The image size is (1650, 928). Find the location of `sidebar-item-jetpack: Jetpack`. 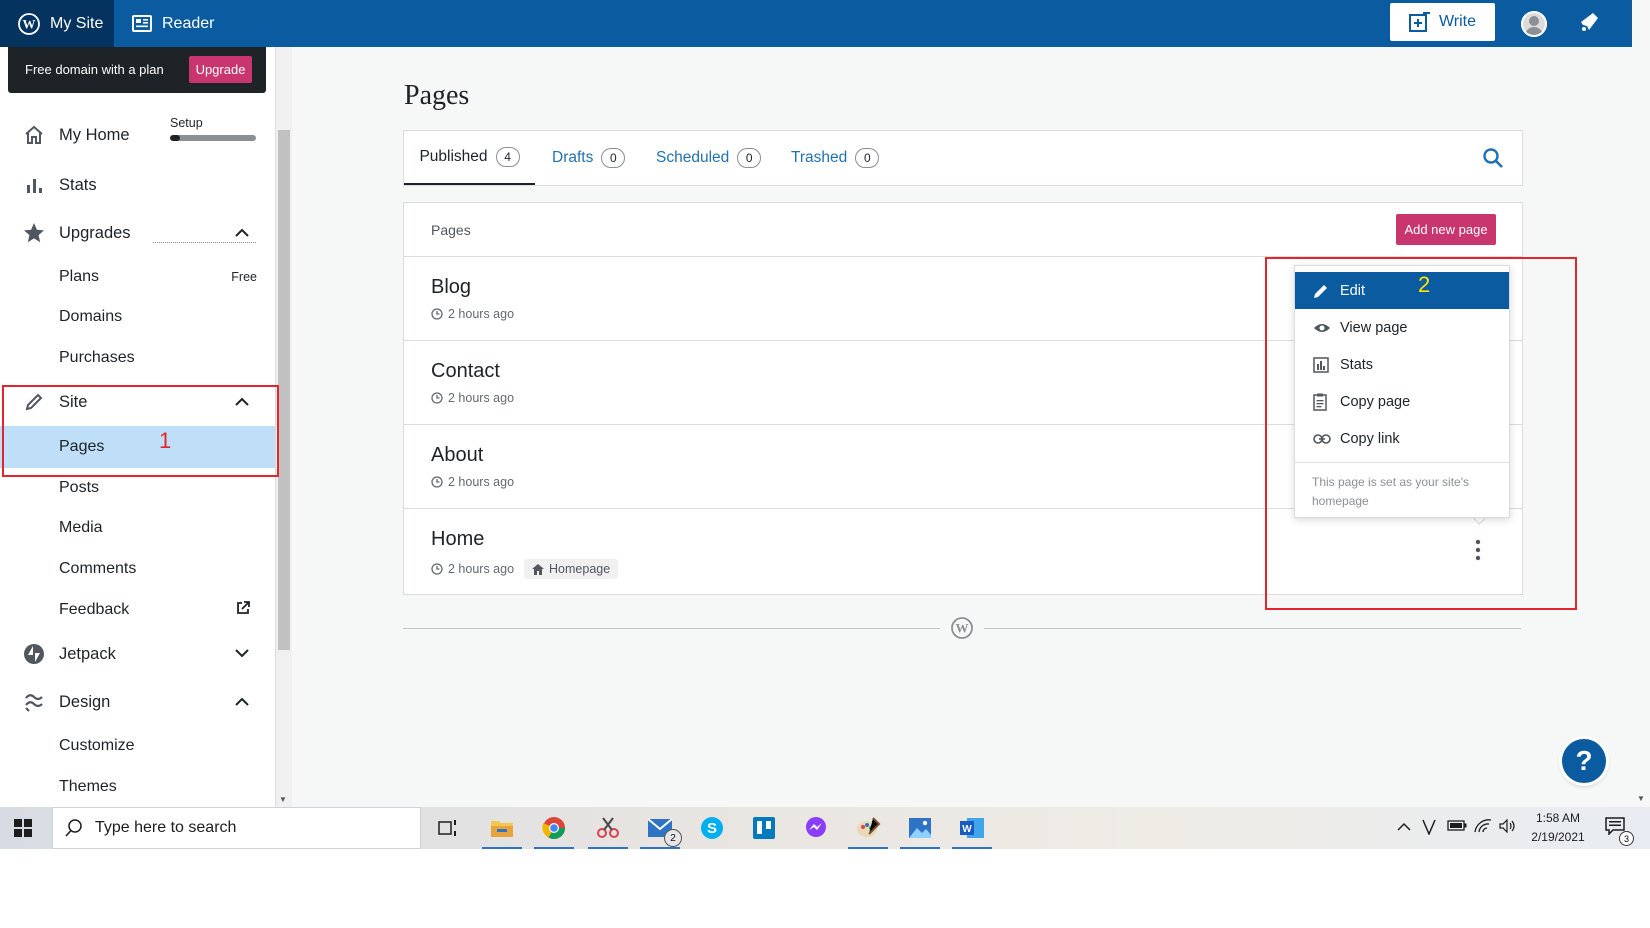

sidebar-item-jetpack: Jetpack is located at coordinates (137, 654).